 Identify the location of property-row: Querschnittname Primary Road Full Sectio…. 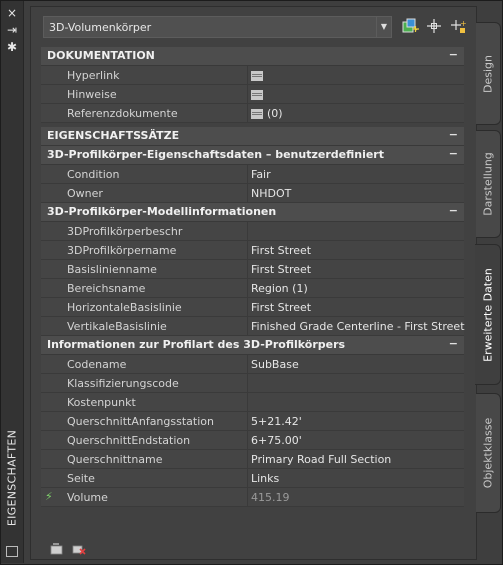
(252, 459).